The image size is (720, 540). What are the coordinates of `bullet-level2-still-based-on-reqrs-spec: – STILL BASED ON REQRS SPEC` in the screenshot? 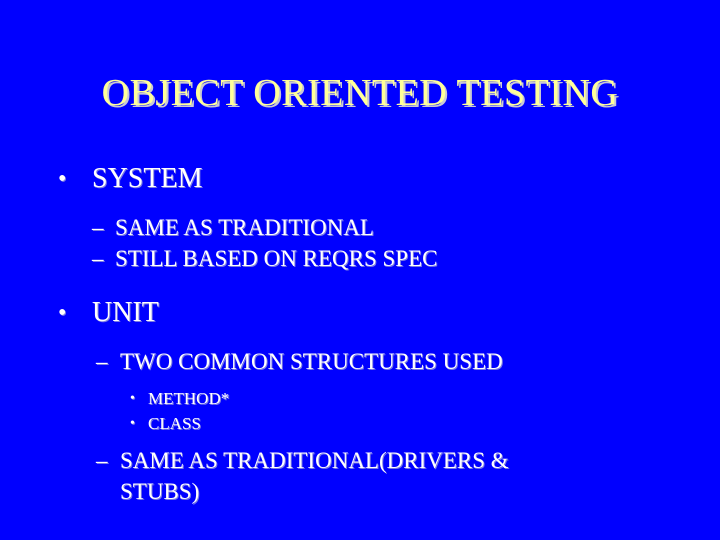 It's located at (360, 258).